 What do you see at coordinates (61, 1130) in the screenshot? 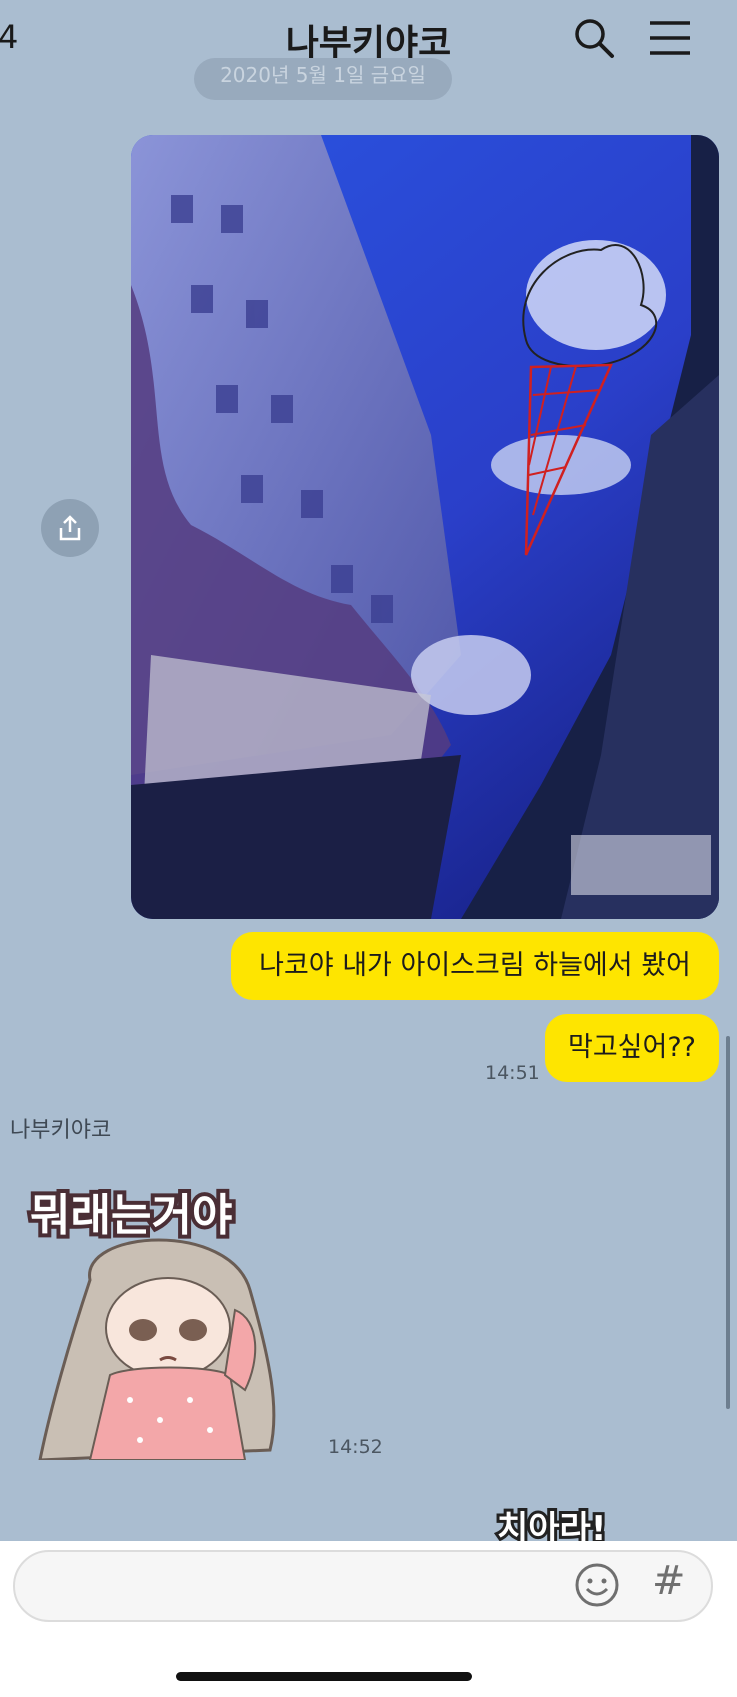
I see `sender-name: 나부키야코` at bounding box center [61, 1130].